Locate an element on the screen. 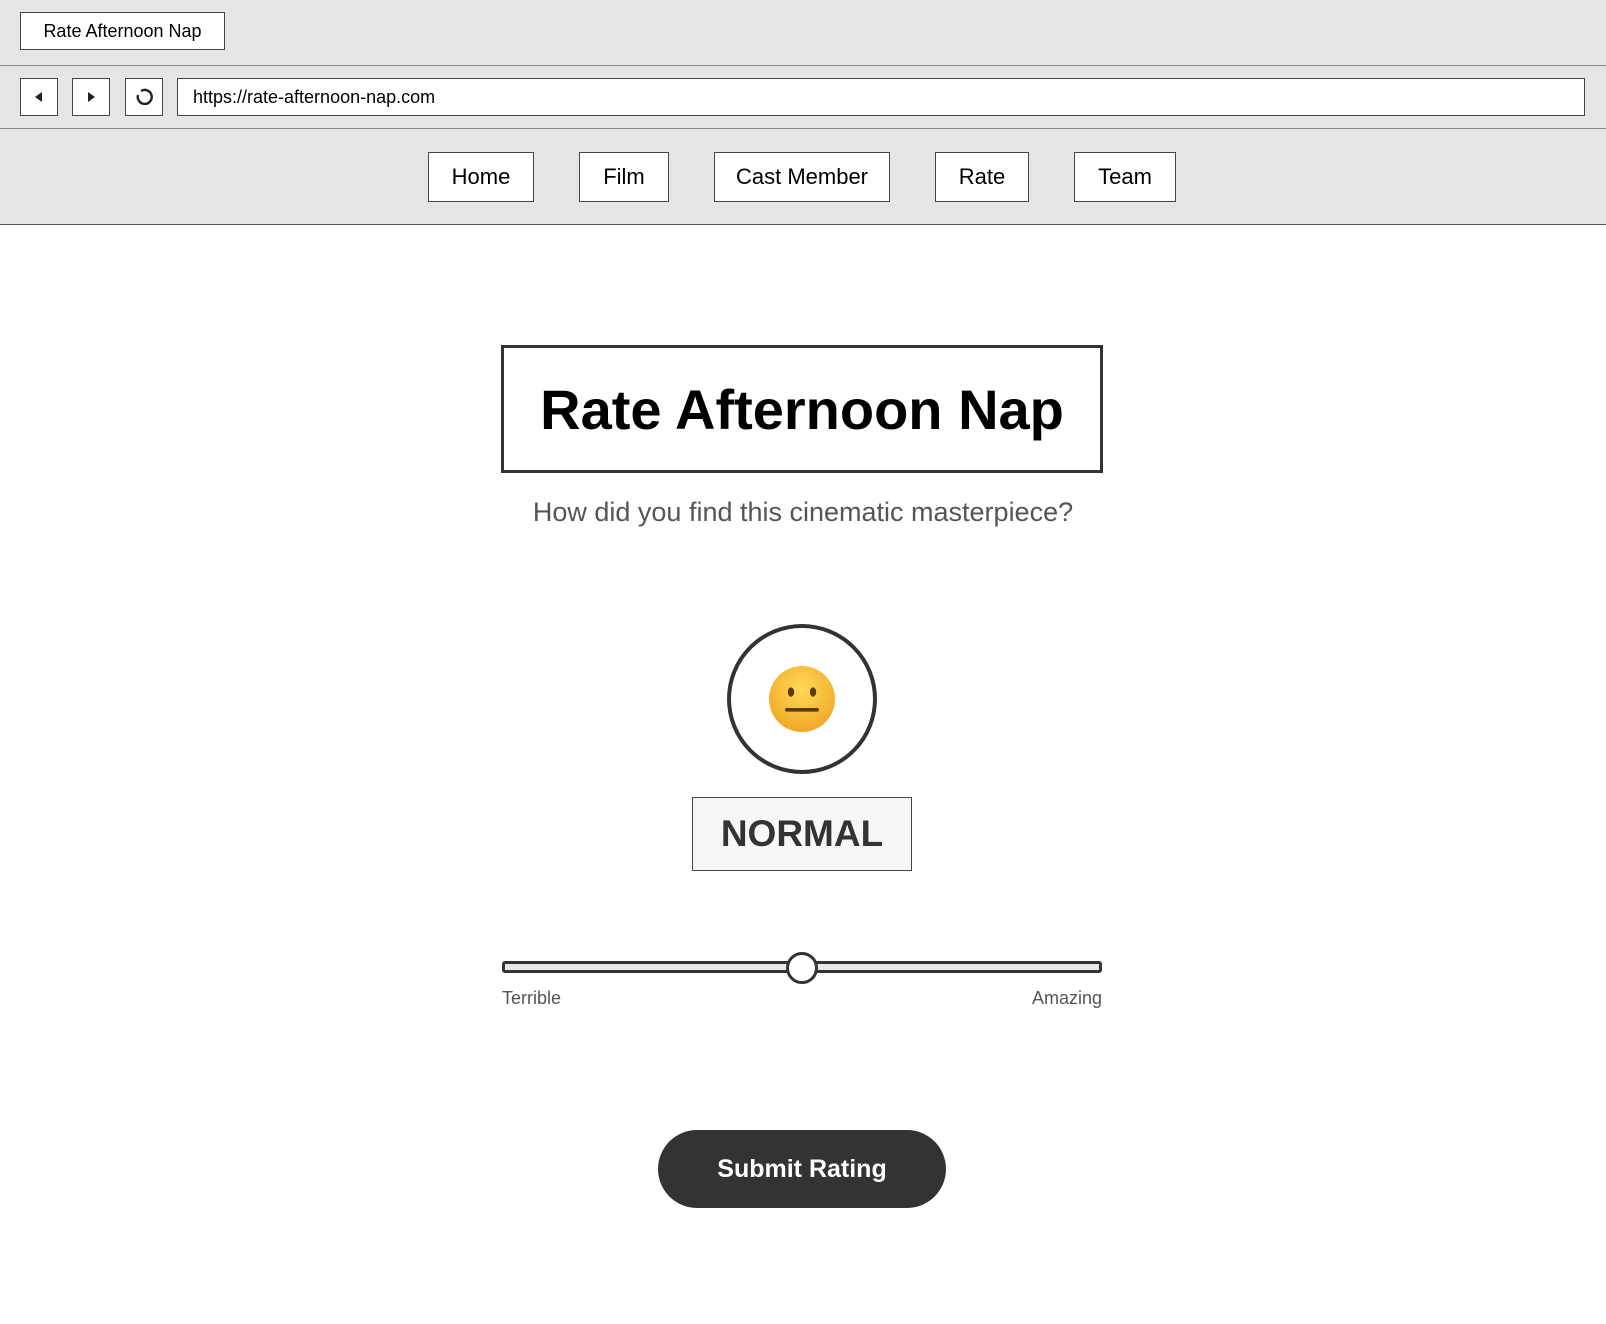 The width and height of the screenshot is (1606, 1324). page-title: Rate Afternoon Nap is located at coordinates (802, 409).